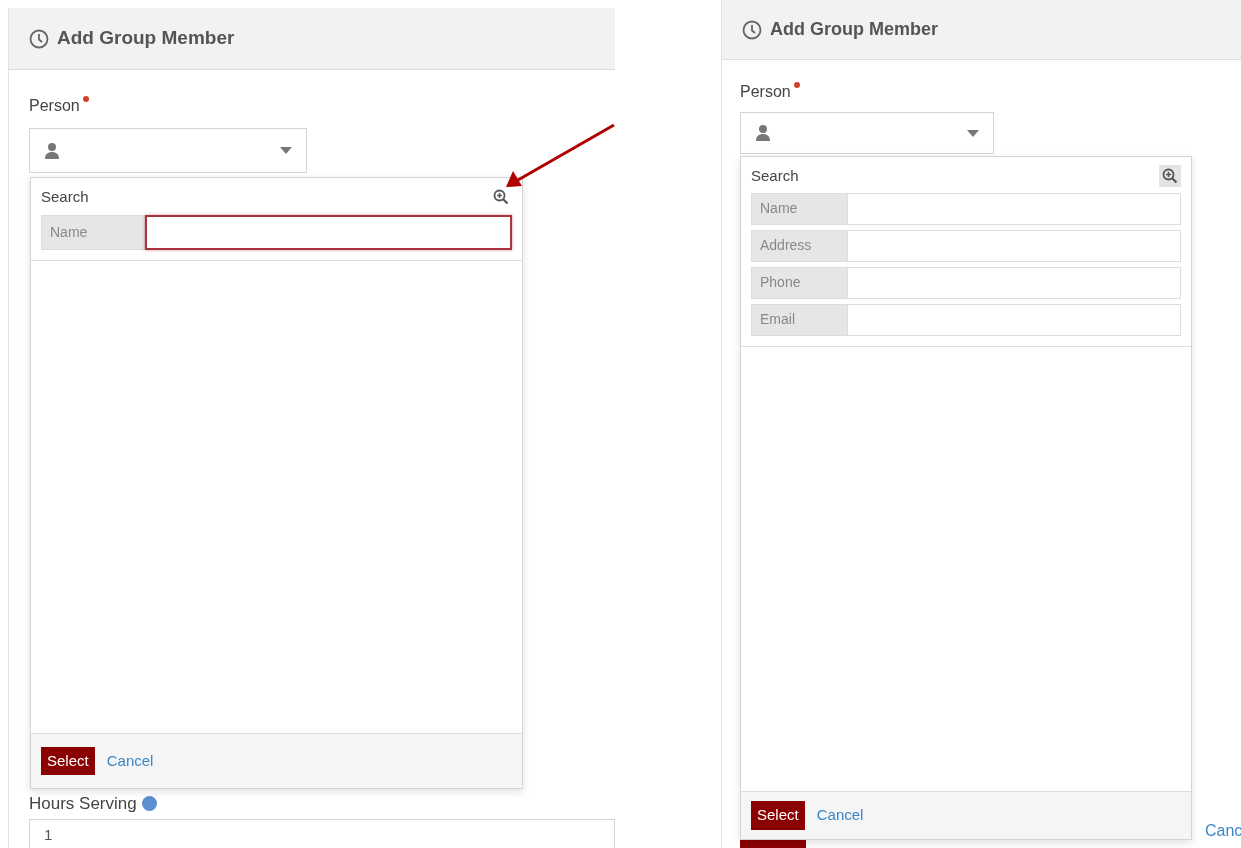 The width and height of the screenshot is (1241, 848). What do you see at coordinates (799, 245) in the screenshot?
I see `field-label: Address` at bounding box center [799, 245].